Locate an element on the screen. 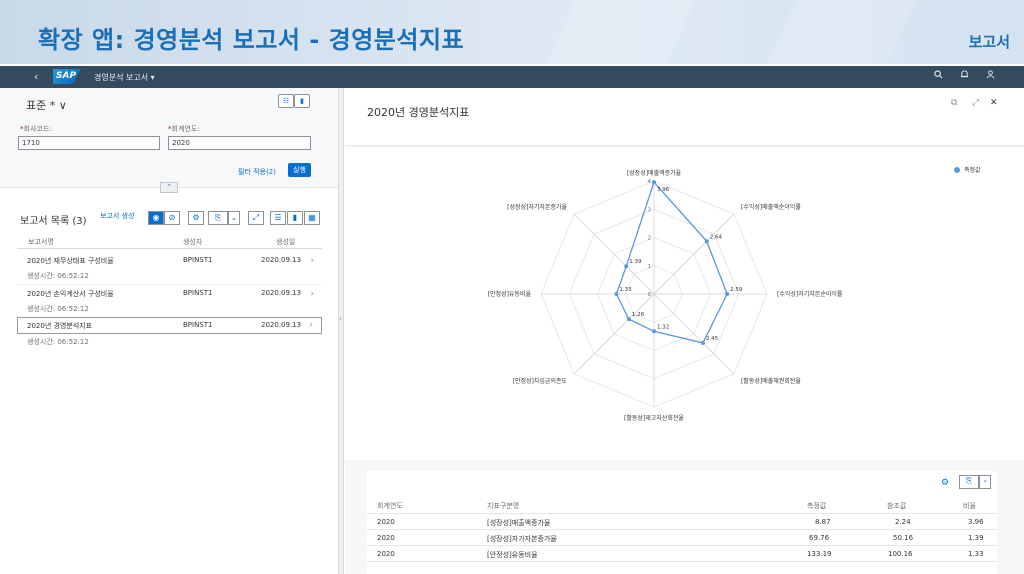 The width and height of the screenshot is (1024, 574). filter-layout-icon: ☷ is located at coordinates (286, 101).